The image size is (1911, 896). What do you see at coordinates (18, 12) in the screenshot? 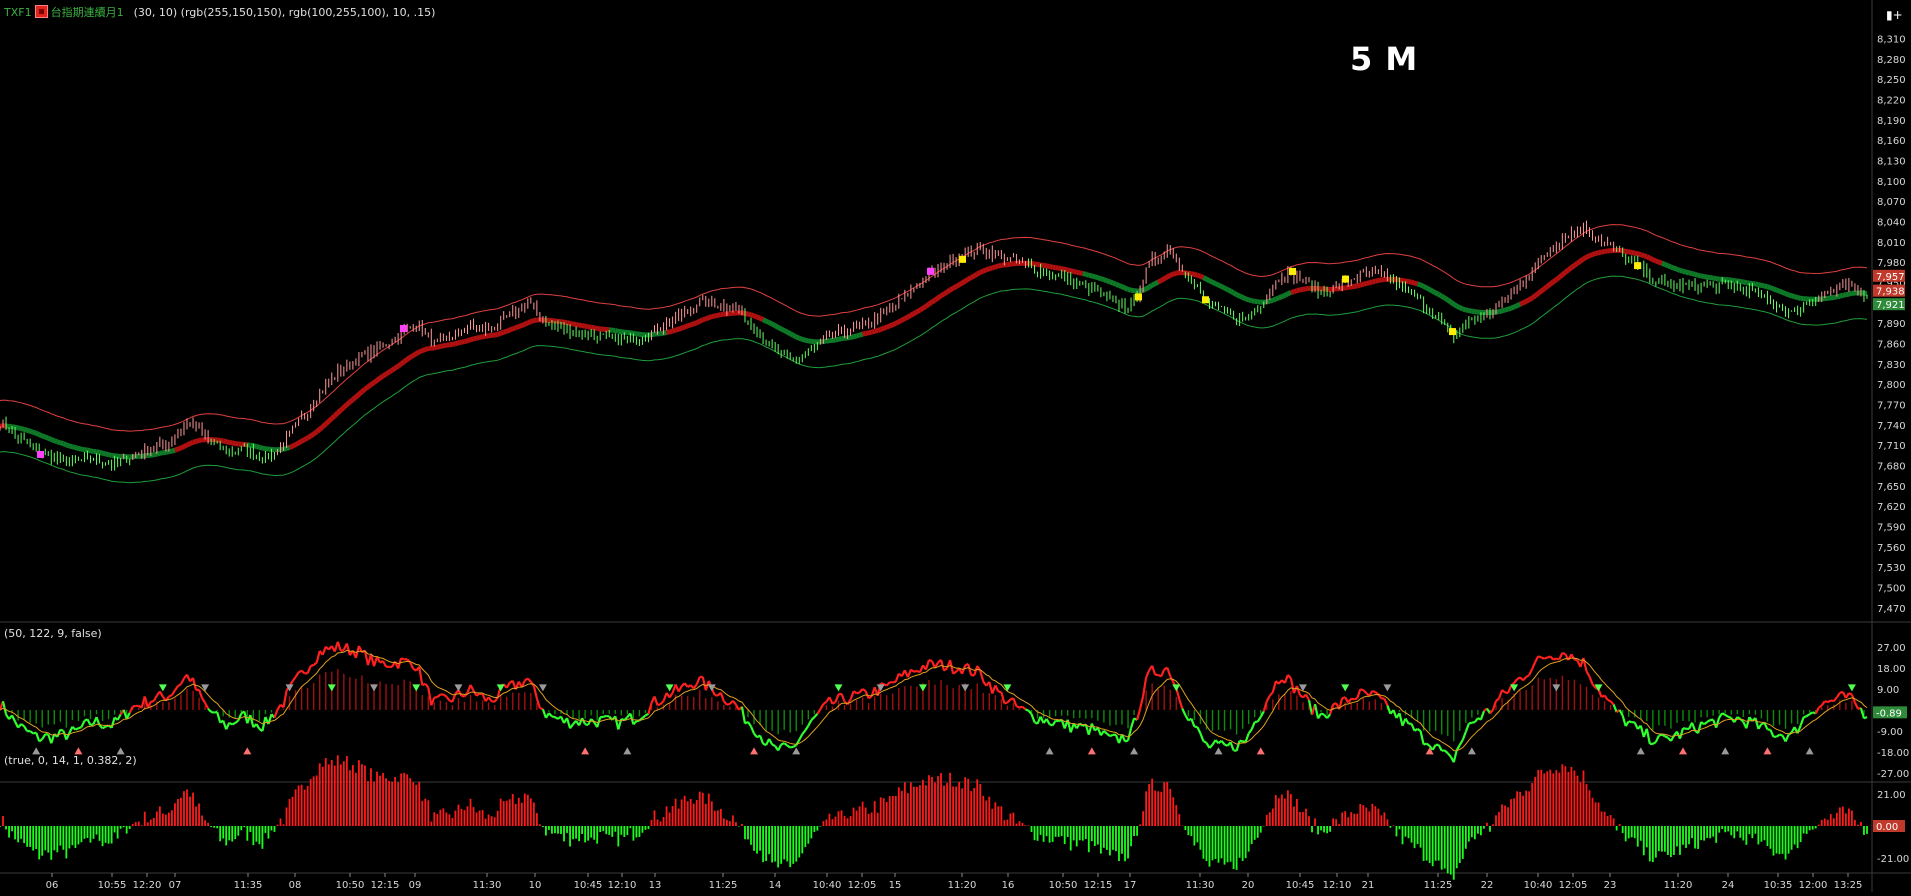
I see `symbol-code: TXF1` at bounding box center [18, 12].